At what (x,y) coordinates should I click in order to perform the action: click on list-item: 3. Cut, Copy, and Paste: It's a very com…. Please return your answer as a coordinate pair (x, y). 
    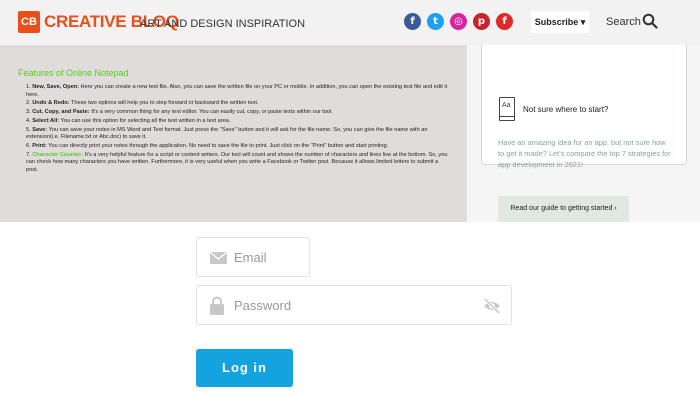
    Looking at the image, I should click on (179, 112).